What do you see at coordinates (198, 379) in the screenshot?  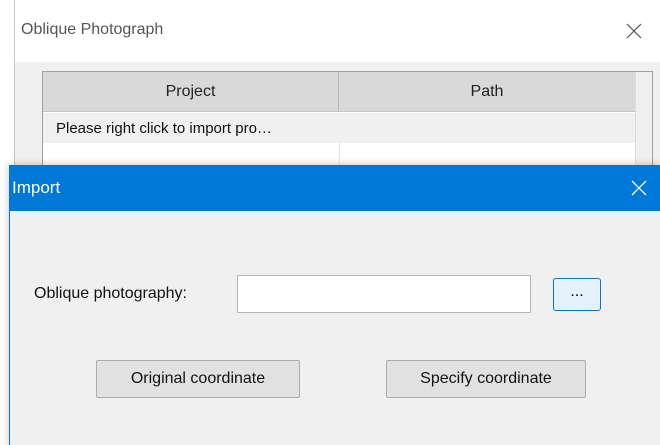 I see `original-coordinate-button: Original coordinate` at bounding box center [198, 379].